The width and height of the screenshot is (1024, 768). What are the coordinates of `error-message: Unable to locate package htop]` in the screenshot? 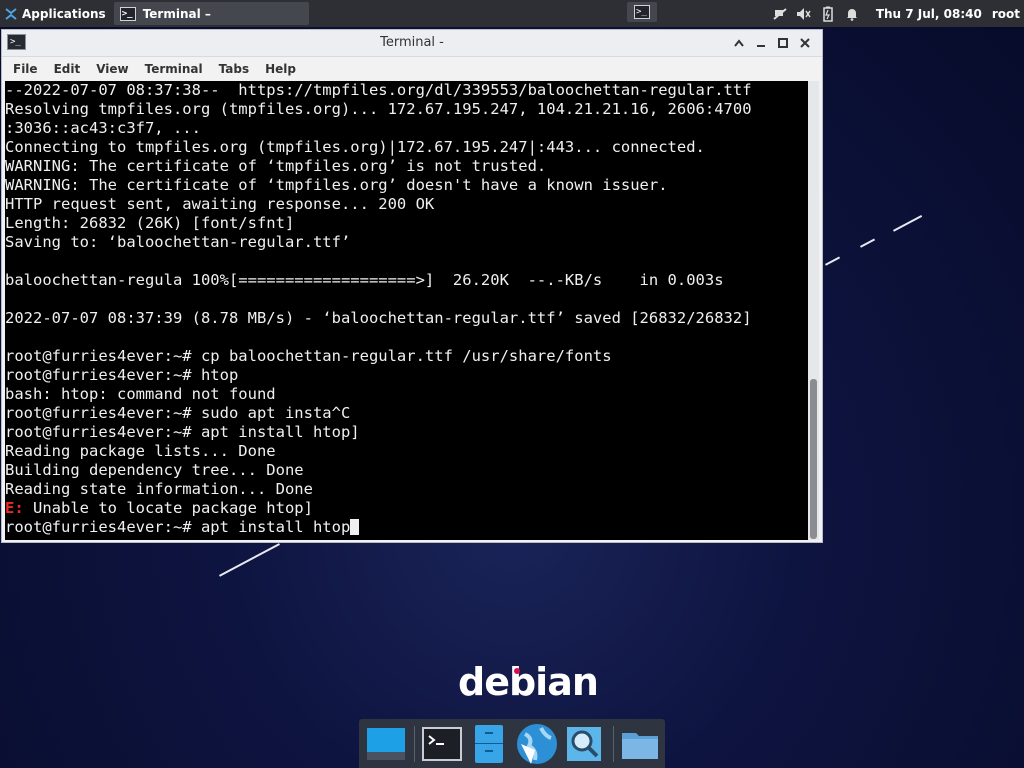 It's located at (168, 508).